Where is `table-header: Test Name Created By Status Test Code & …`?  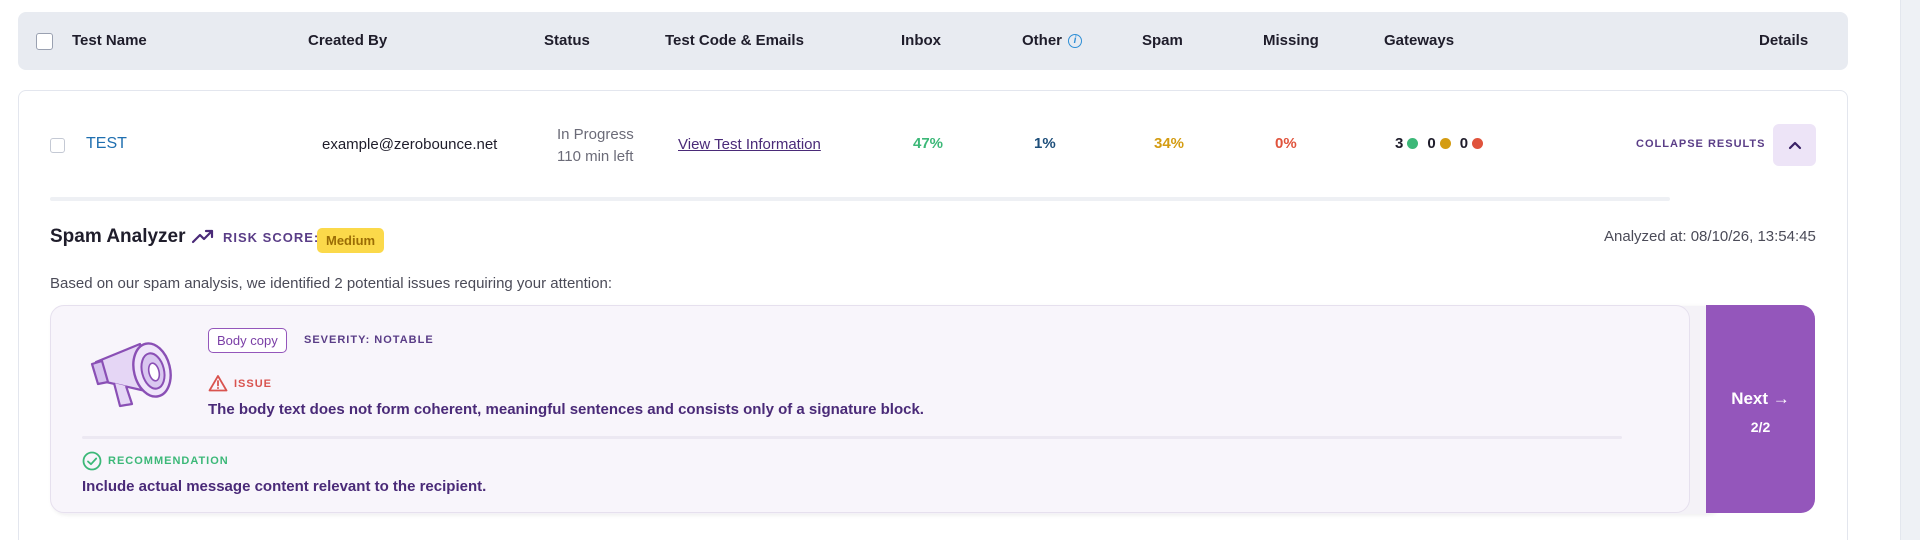 table-header: Test Name Created By Status Test Code & … is located at coordinates (933, 41).